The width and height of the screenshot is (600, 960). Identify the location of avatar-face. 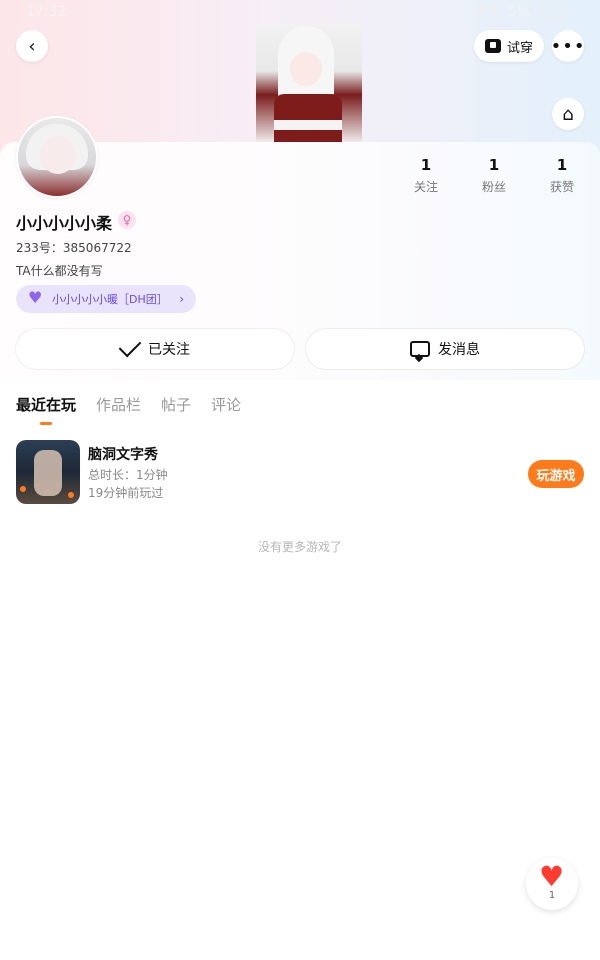
(58, 155).